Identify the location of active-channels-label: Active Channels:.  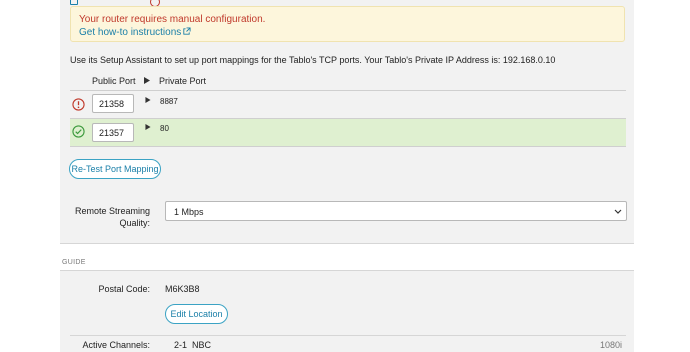
(116, 345).